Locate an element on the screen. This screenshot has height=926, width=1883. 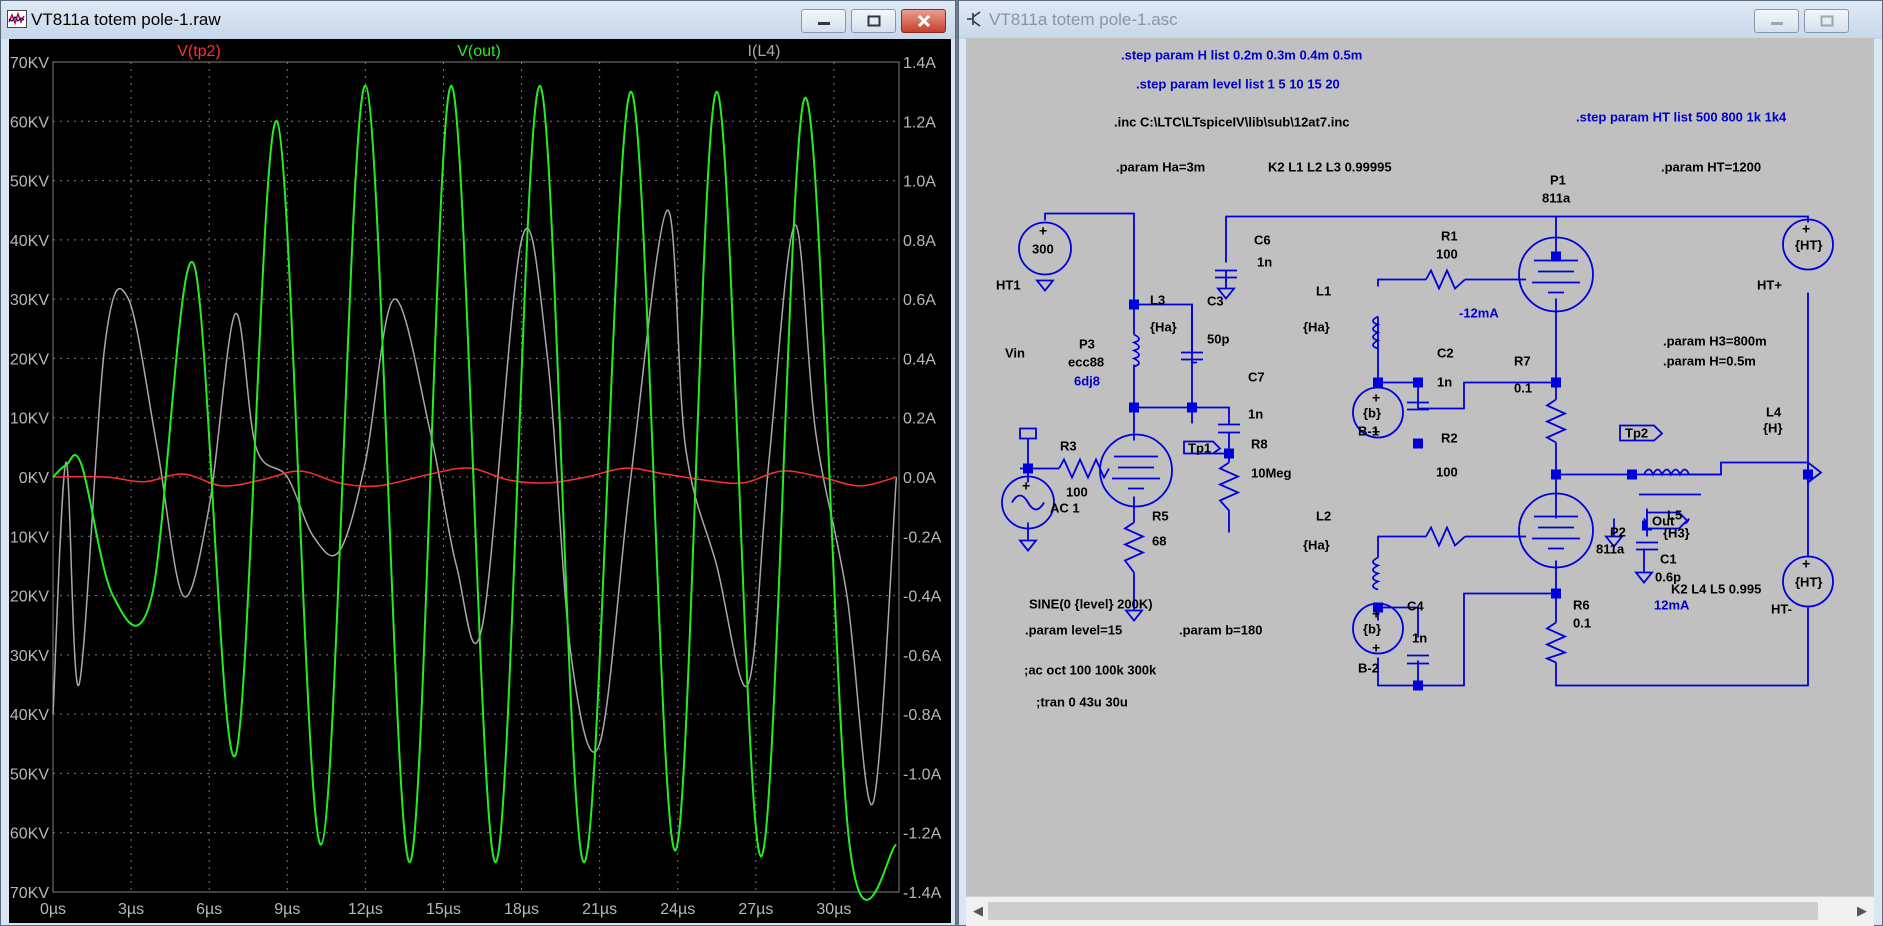
label-r7v: 0.1 is located at coordinates (1523, 388).